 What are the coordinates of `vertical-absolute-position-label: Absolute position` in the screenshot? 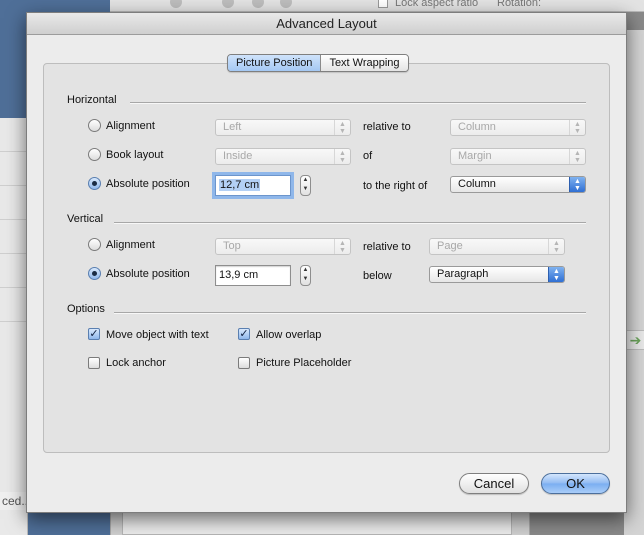 It's located at (148, 274).